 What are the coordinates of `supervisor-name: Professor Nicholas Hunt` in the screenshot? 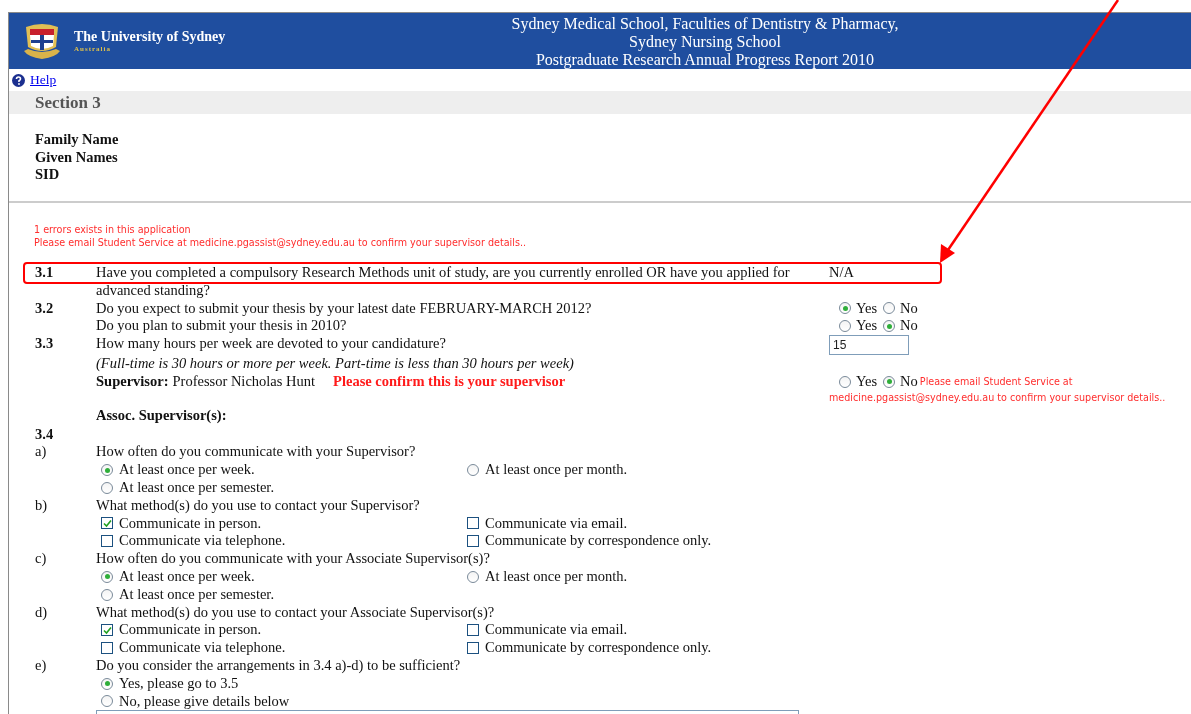 It's located at (244, 382).